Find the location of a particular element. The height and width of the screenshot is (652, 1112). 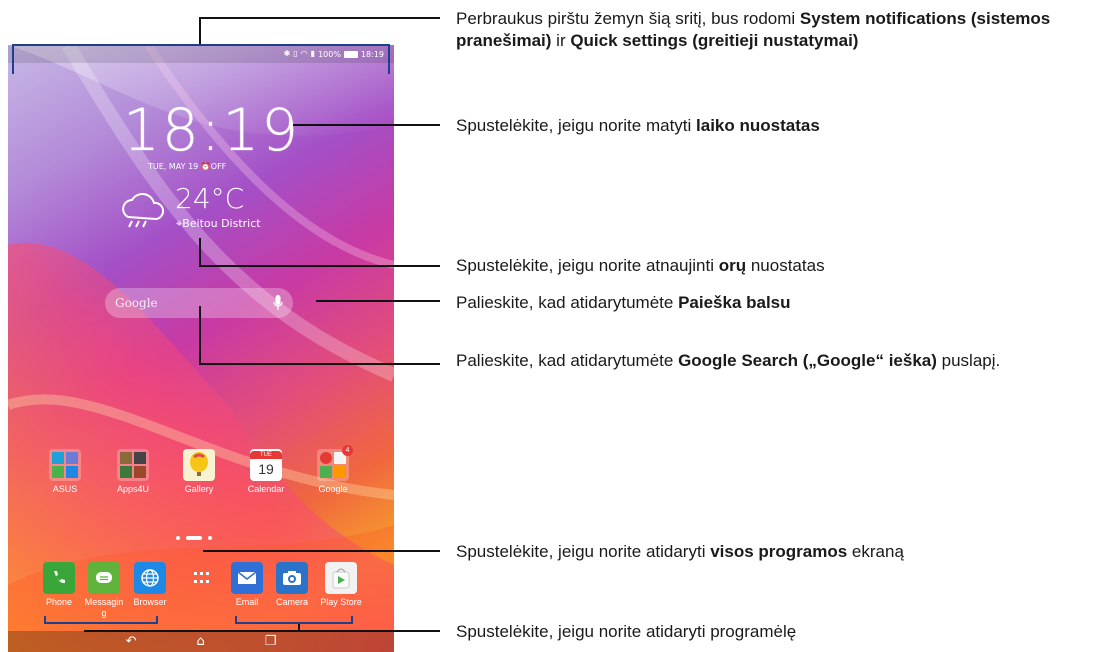

gallery-icon is located at coordinates (199, 465).